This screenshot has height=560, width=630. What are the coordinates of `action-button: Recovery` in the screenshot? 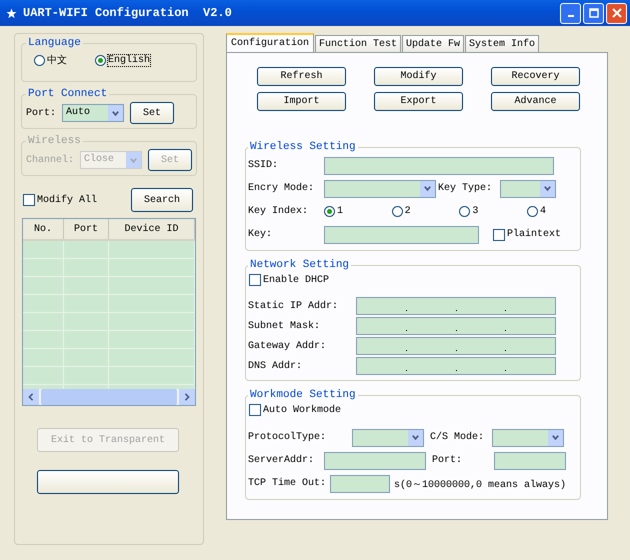 It's located at (535, 76).